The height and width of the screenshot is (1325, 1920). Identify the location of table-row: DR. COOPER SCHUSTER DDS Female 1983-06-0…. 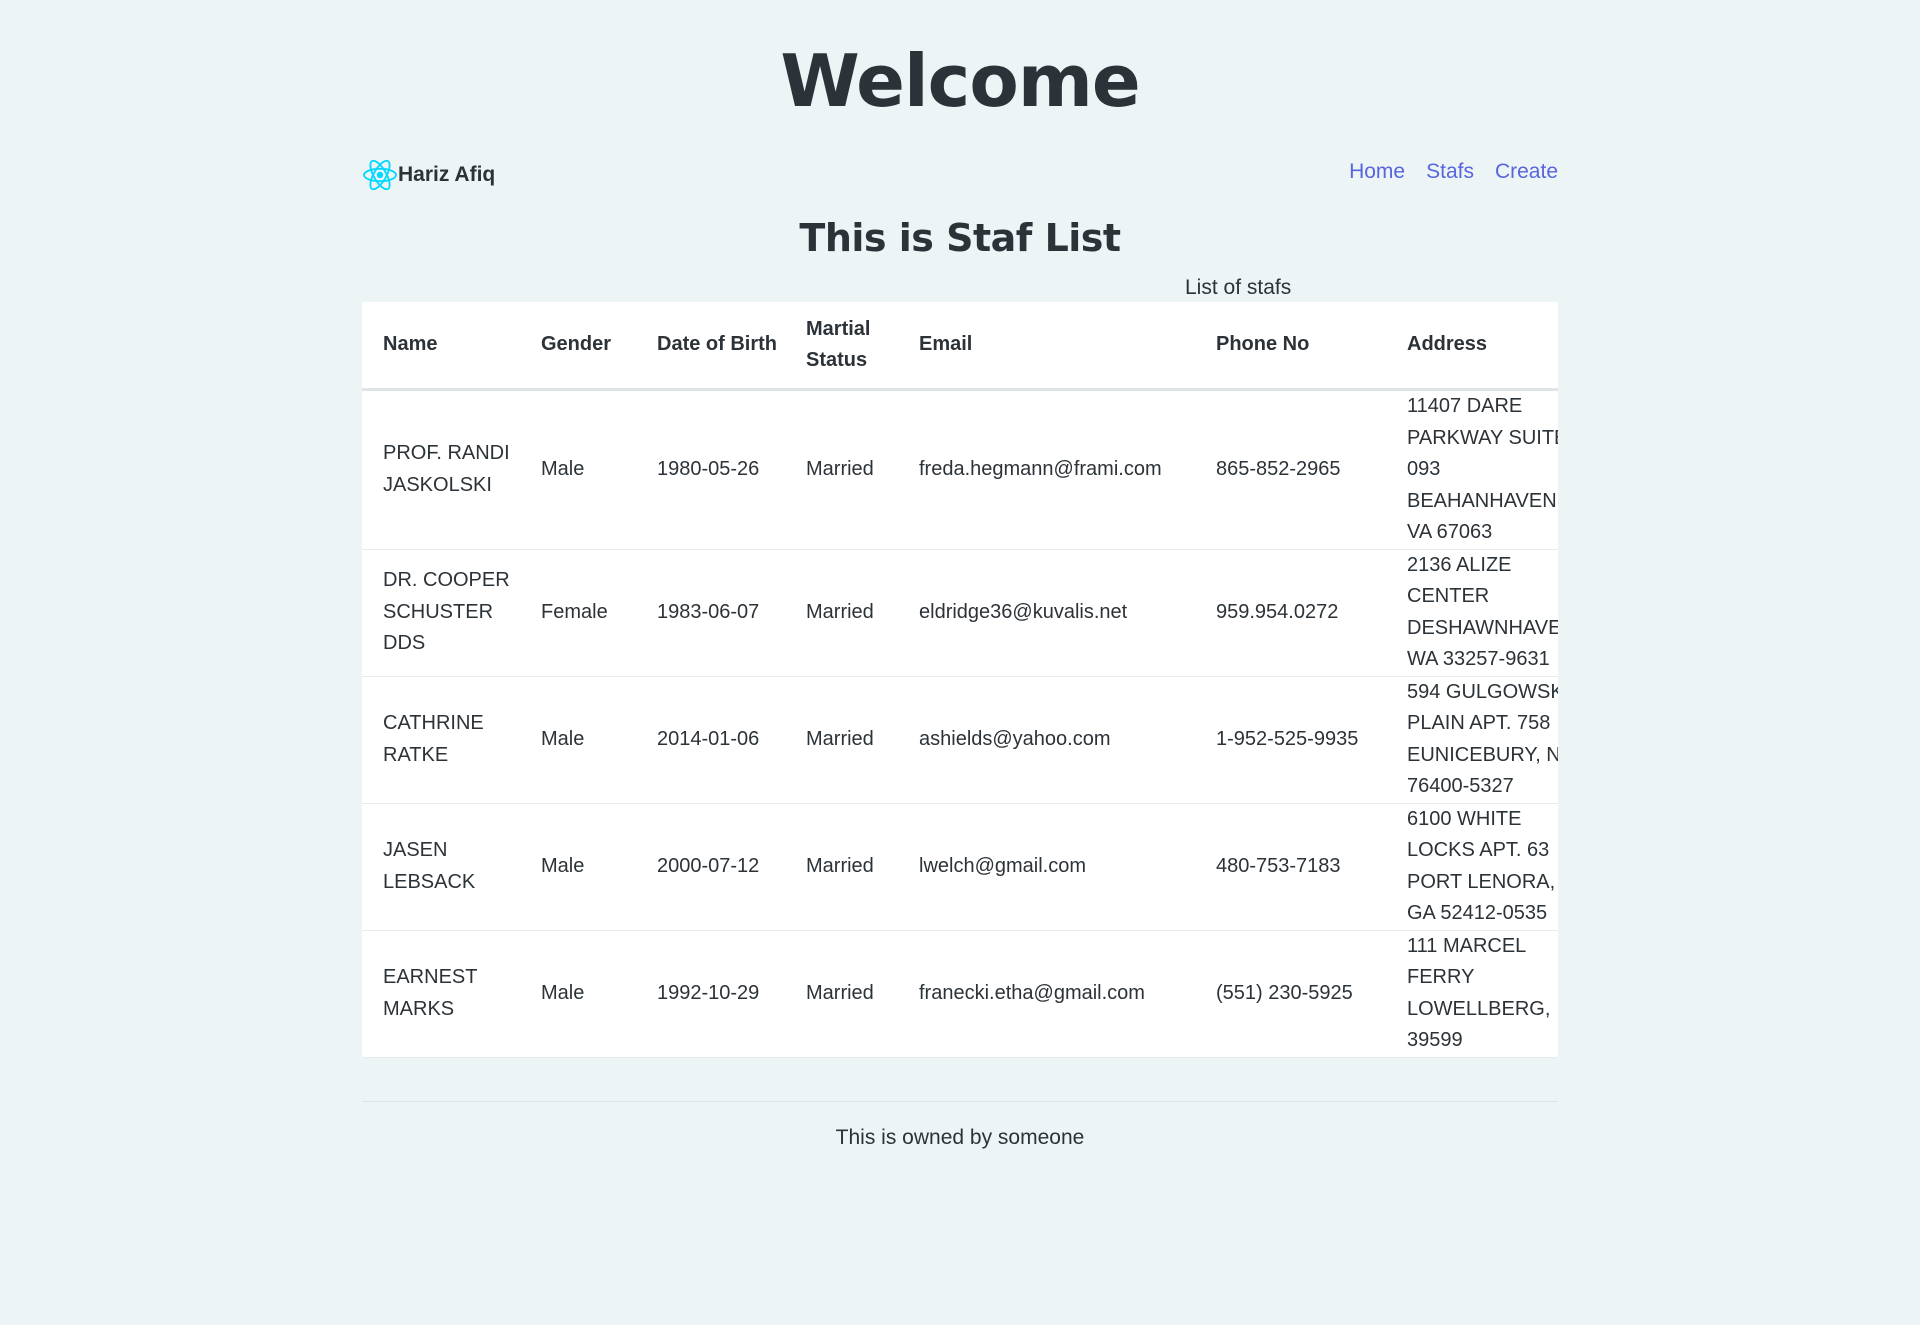
(960, 613).